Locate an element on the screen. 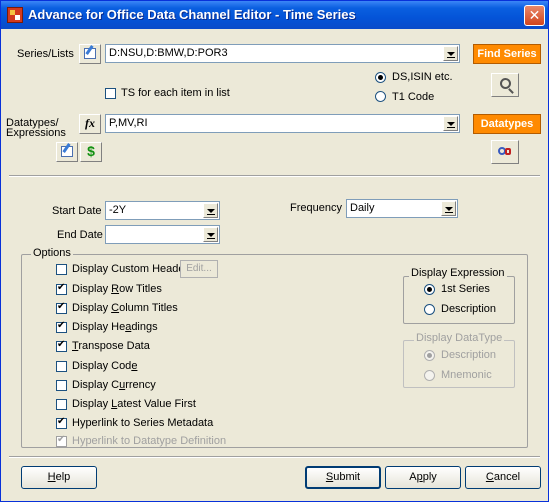  option-checkbox-code is located at coordinates (61, 366).